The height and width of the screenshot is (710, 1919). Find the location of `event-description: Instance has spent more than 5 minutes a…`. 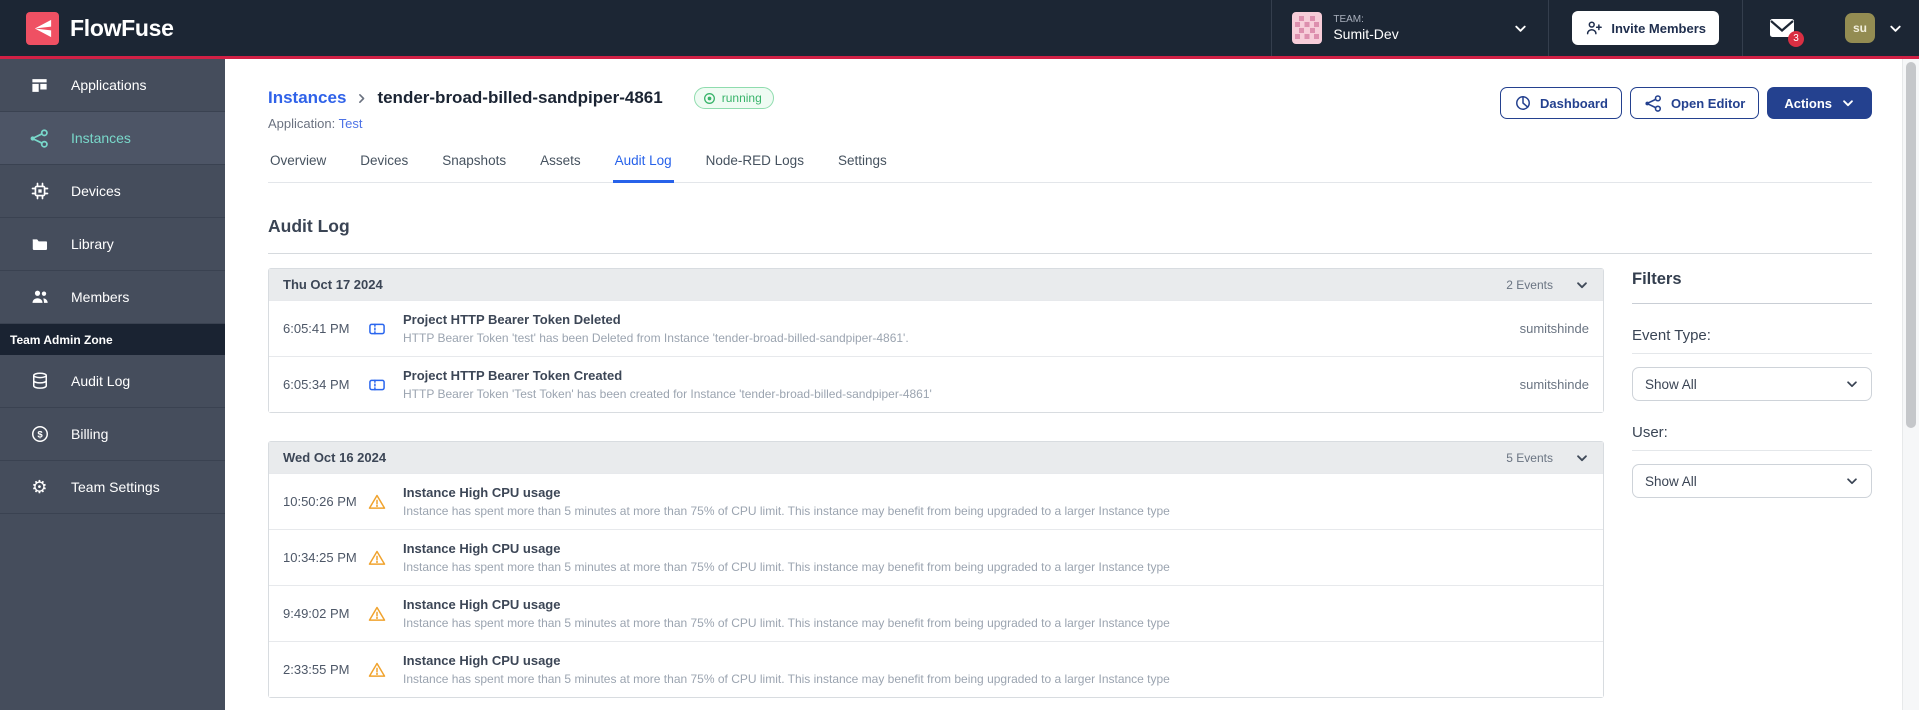

event-description: Instance has spent more than 5 minutes a… is located at coordinates (786, 567).